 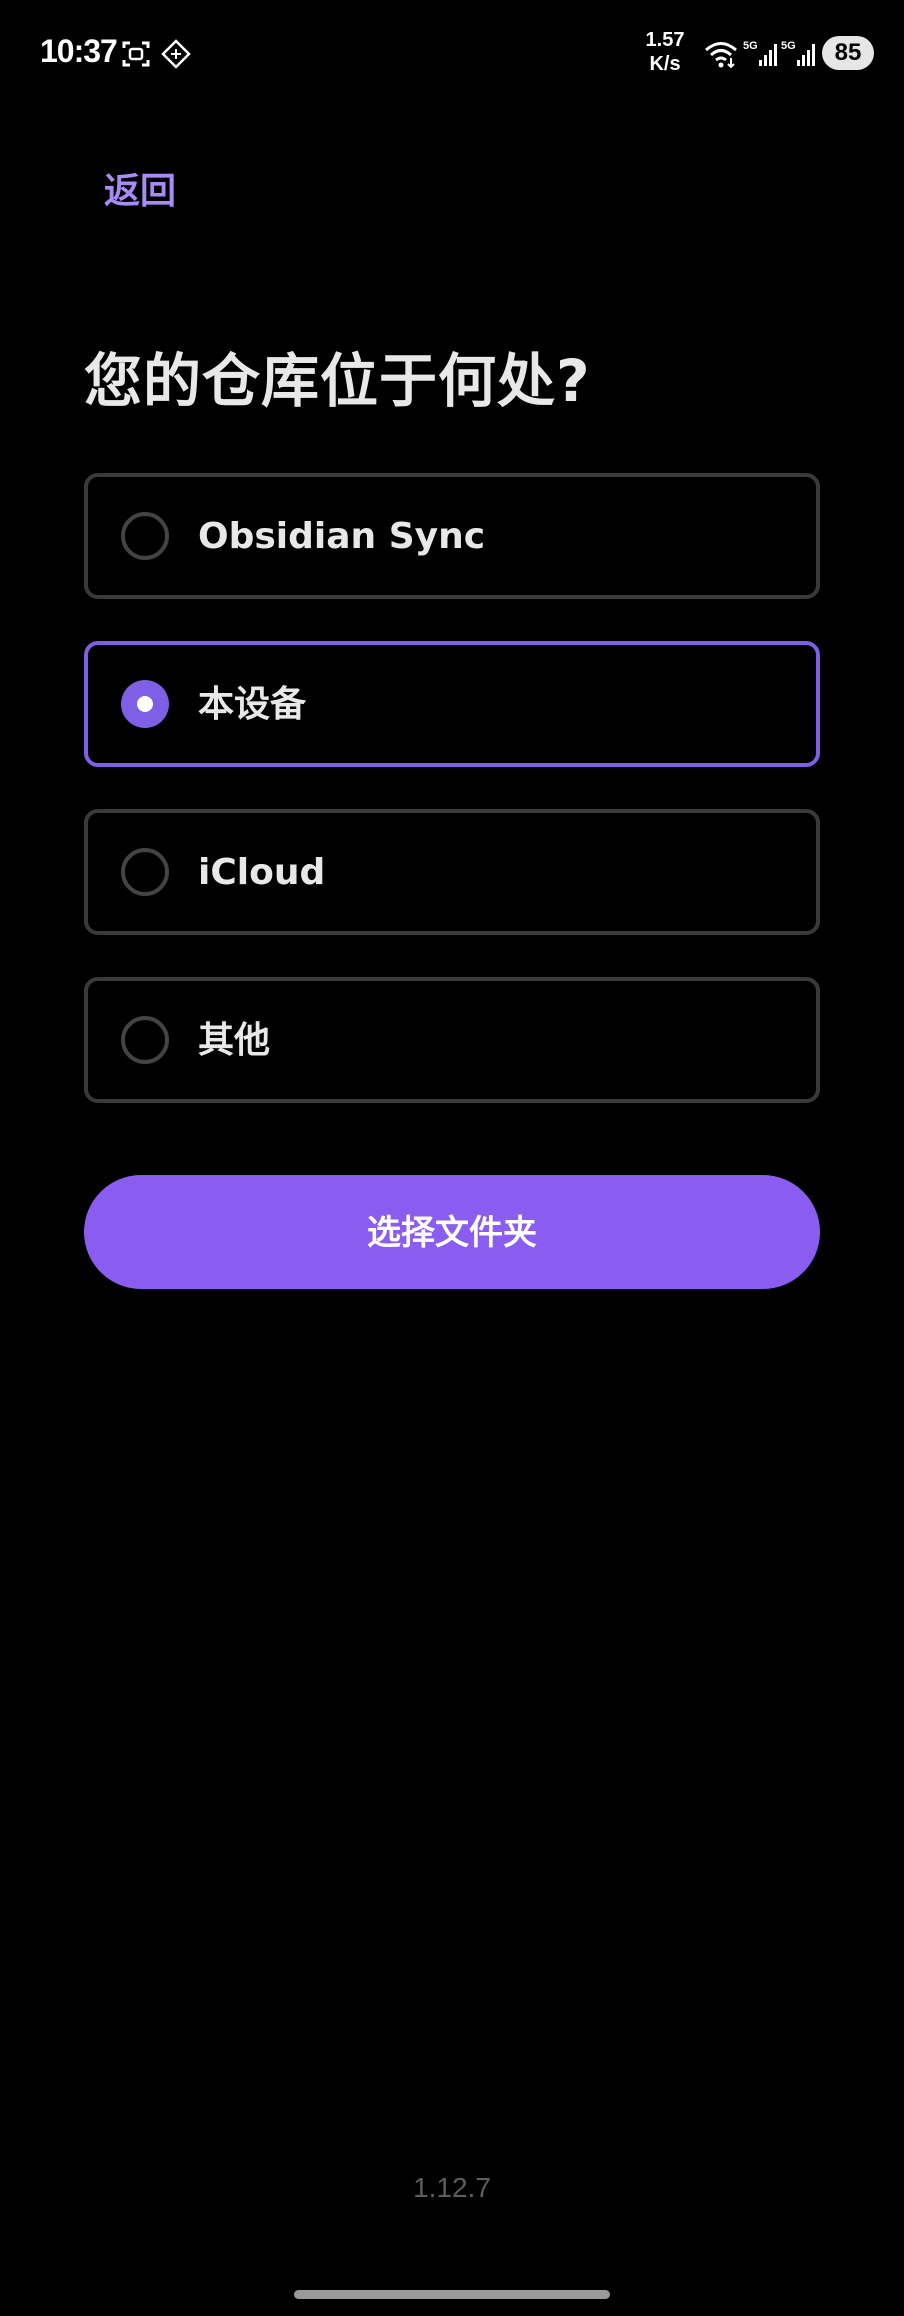 What do you see at coordinates (848, 53) in the screenshot?
I see `battery-indicator: 85` at bounding box center [848, 53].